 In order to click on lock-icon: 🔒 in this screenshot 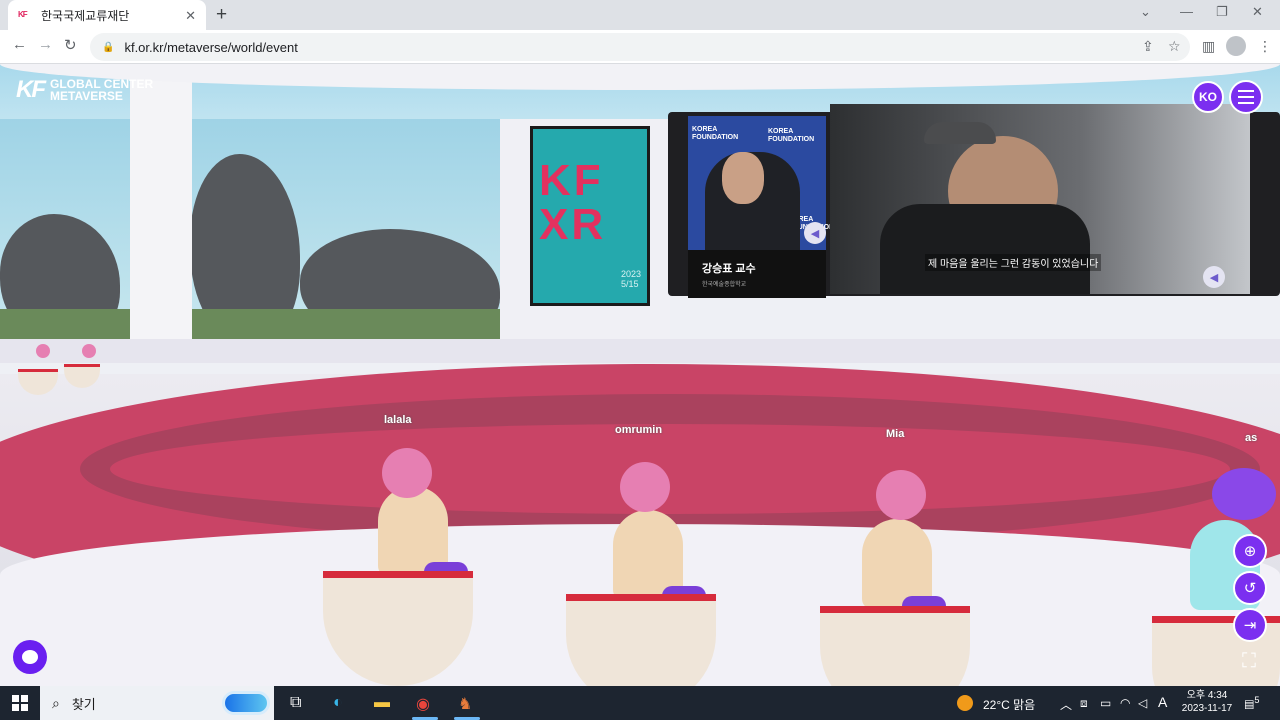, I will do `click(108, 47)`.